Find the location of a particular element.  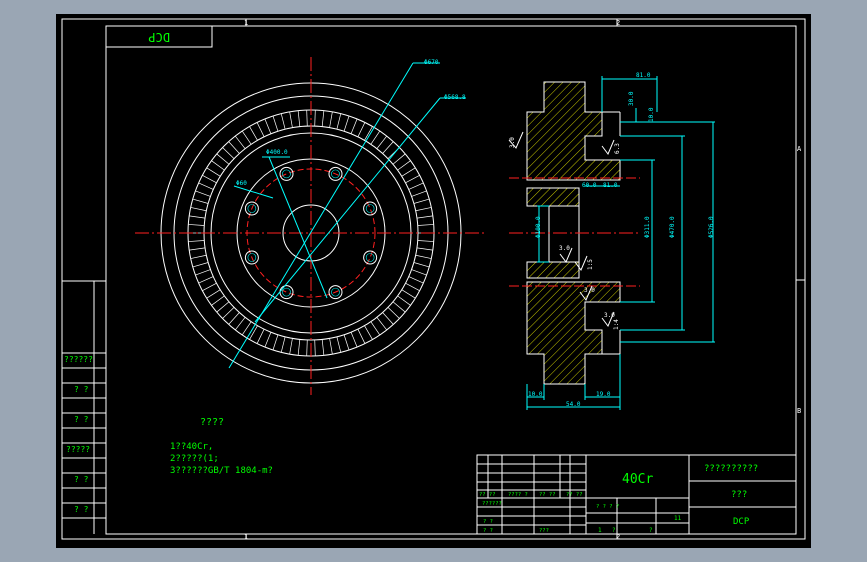

dim-60: Φ60 is located at coordinates (241, 183).